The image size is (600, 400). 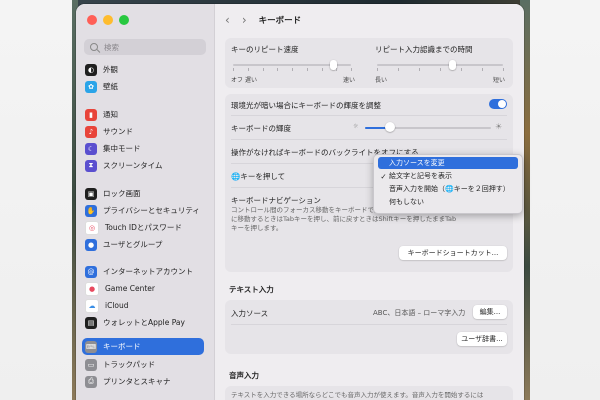 What do you see at coordinates (390, 127) in the screenshot?
I see `brightness-slider-knob` at bounding box center [390, 127].